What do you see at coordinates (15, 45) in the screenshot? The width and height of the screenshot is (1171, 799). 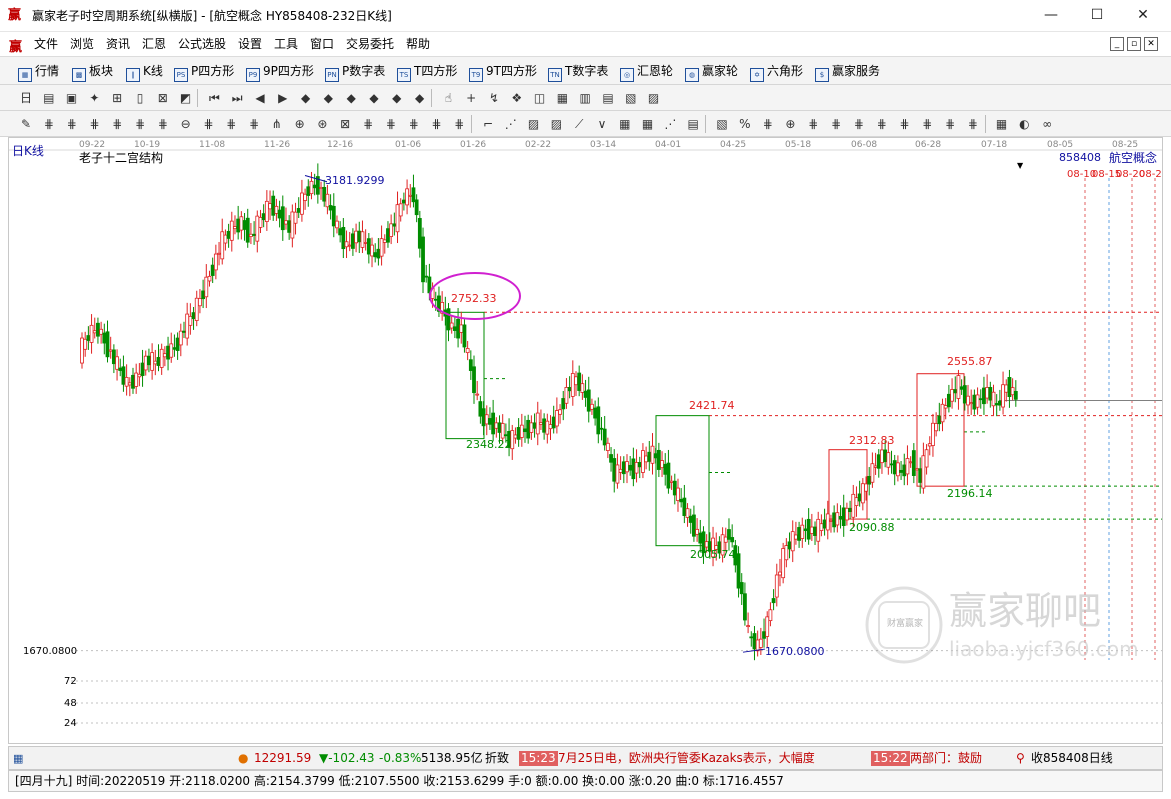 I see `app-menu-icon: 赢` at bounding box center [15, 45].